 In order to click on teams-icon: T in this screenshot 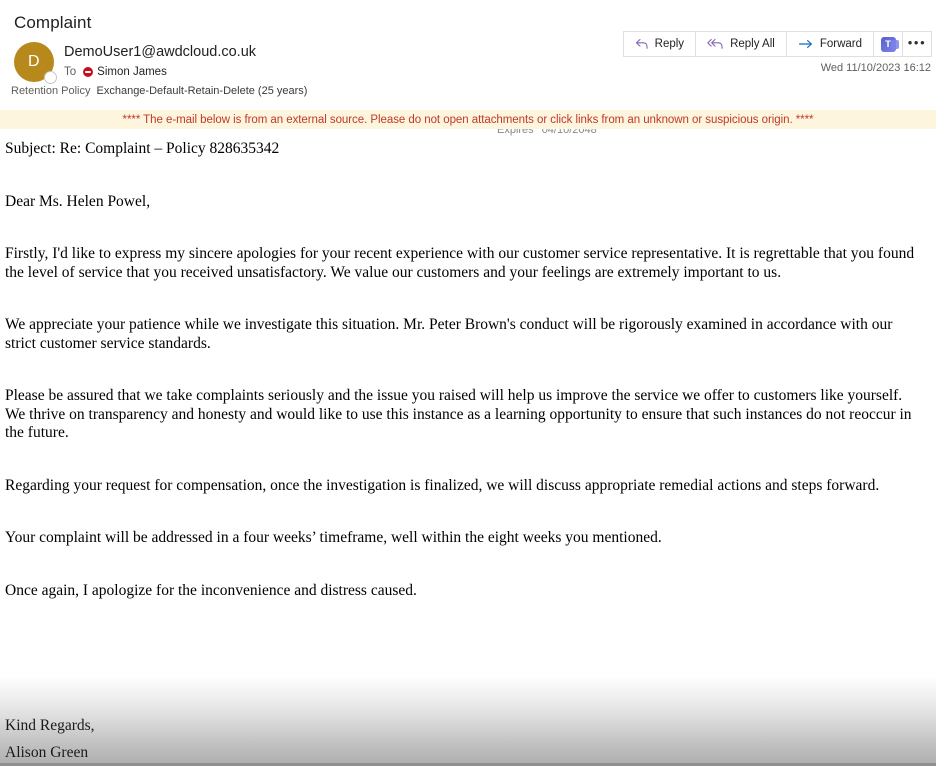, I will do `click(889, 44)`.